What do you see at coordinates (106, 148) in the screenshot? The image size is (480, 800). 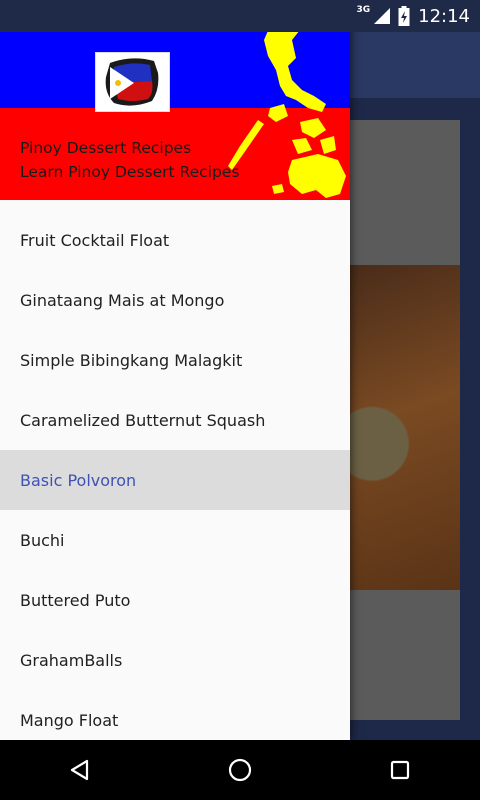 I see `drawer-title: Pinoy Dessert Recipes` at bounding box center [106, 148].